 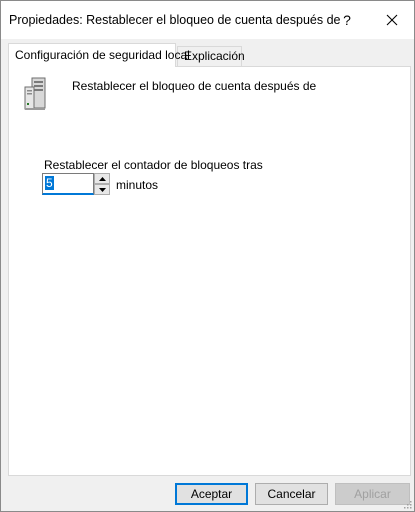 What do you see at coordinates (211, 494) in the screenshot?
I see `ok-button: Aceptar` at bounding box center [211, 494].